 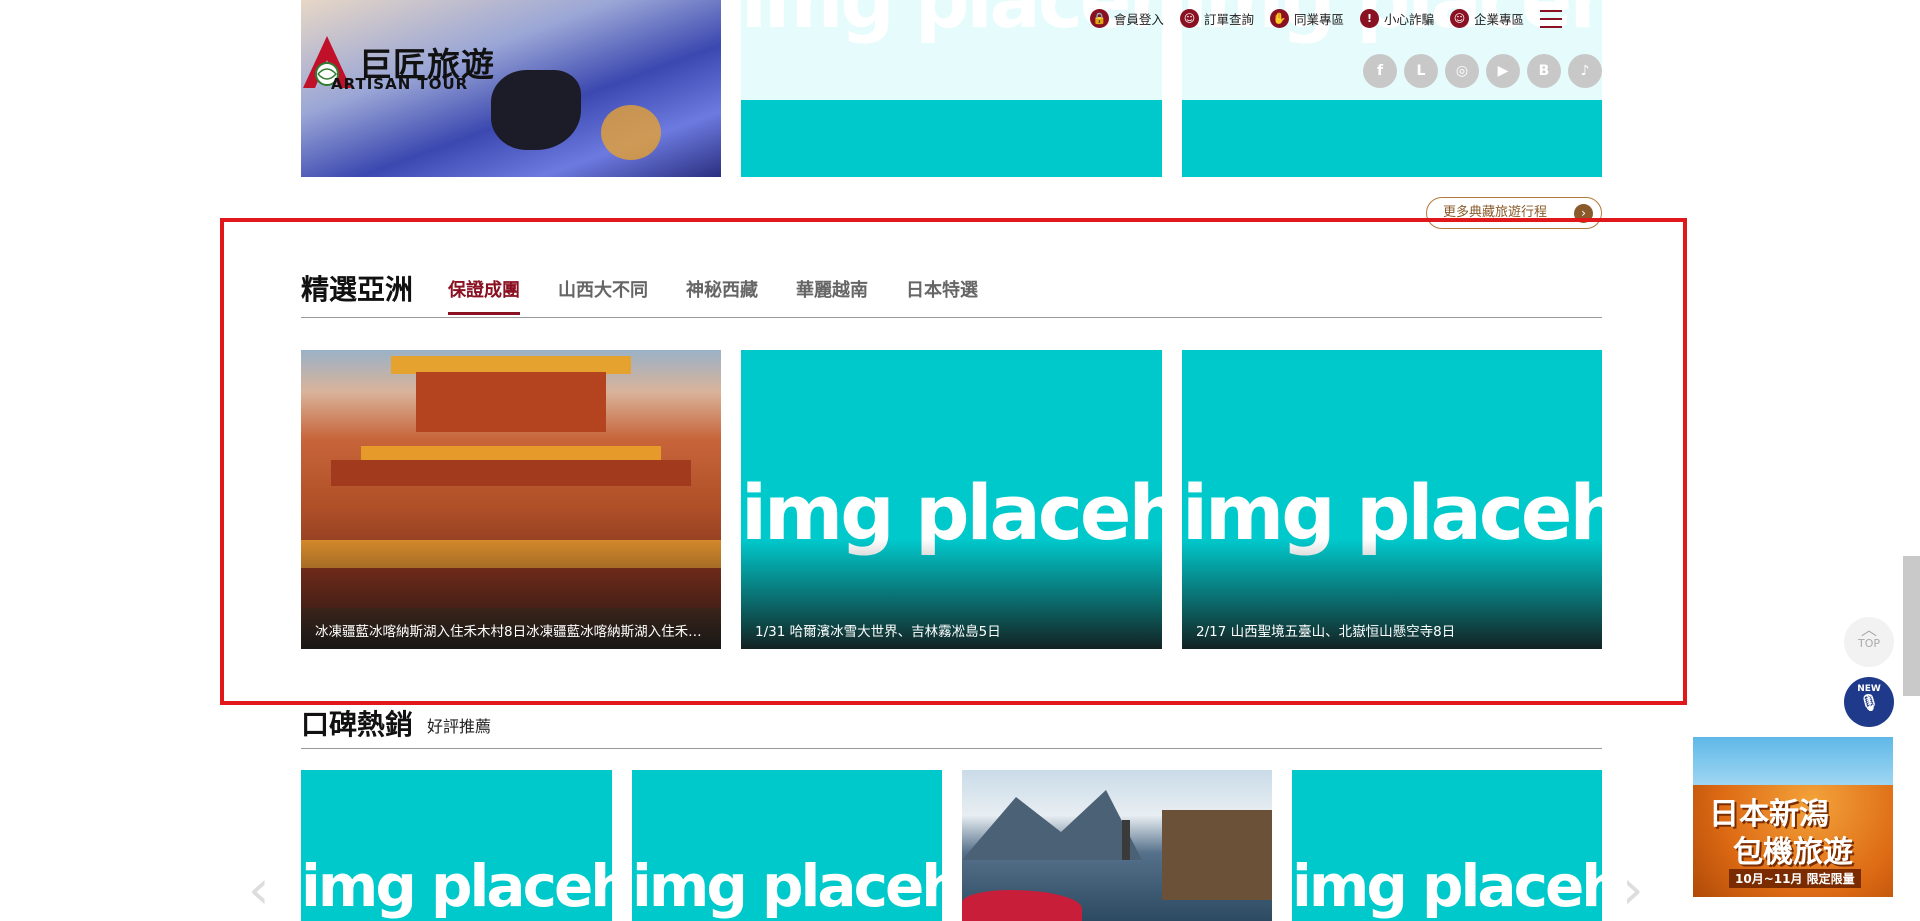 I want to click on arrow-right-icon: ›, so click(x=1583, y=213).